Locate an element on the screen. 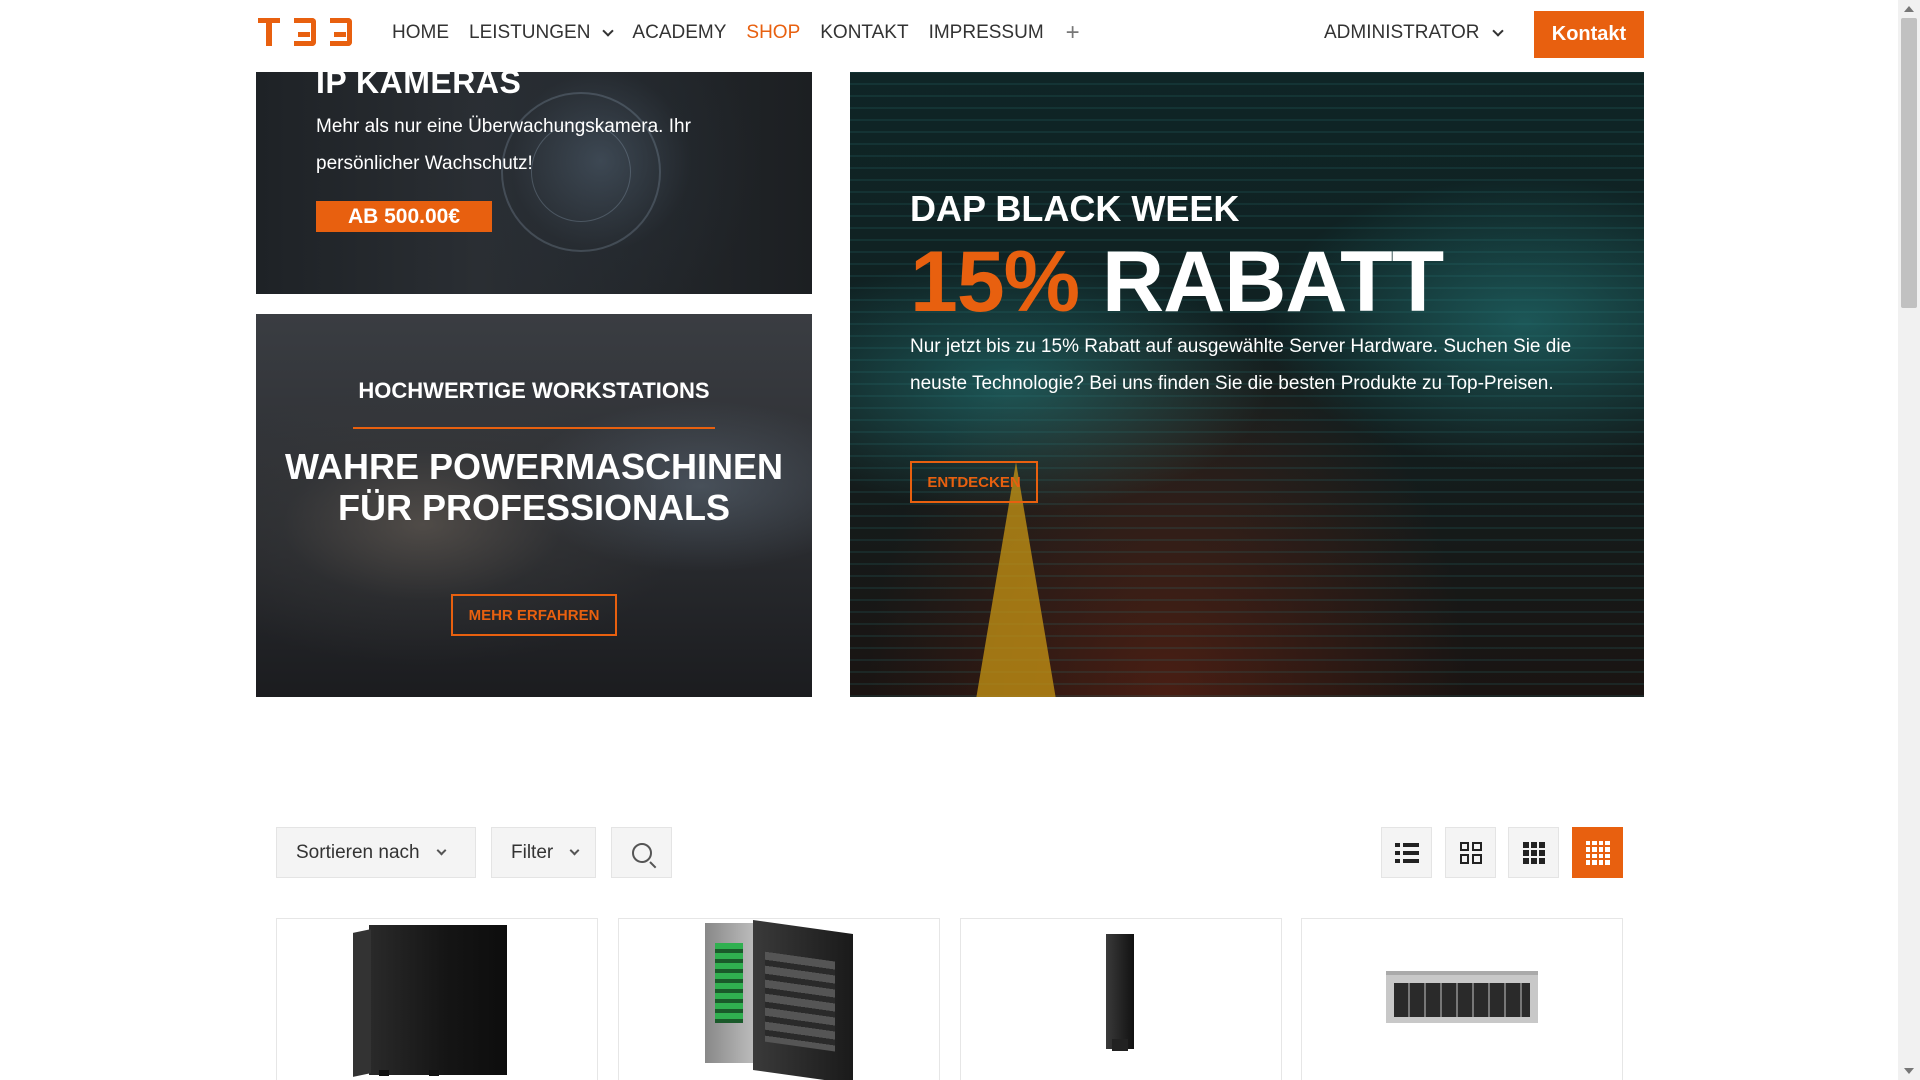  site-logo is located at coordinates (305, 32).